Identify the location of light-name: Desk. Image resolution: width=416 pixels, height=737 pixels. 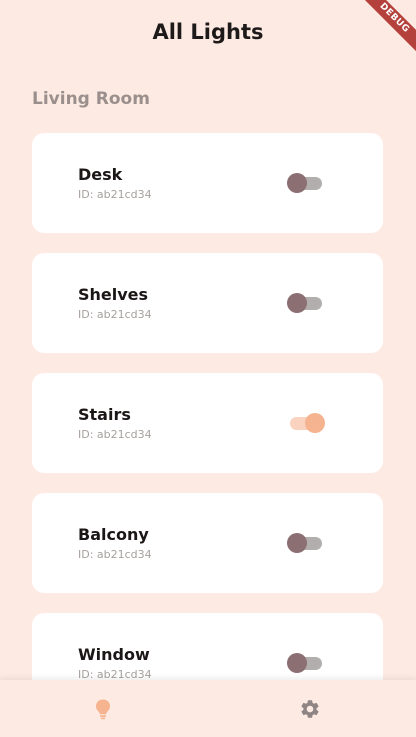
(100, 174).